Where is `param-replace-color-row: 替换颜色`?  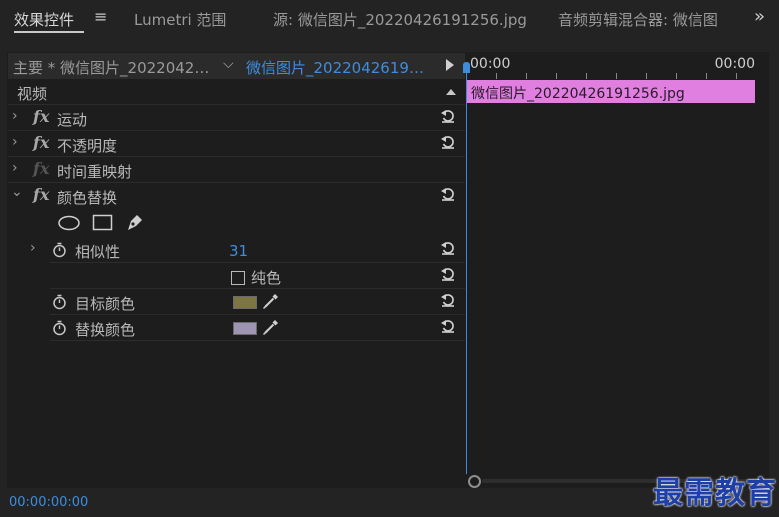 param-replace-color-row: 替换颜色 is located at coordinates (236, 328).